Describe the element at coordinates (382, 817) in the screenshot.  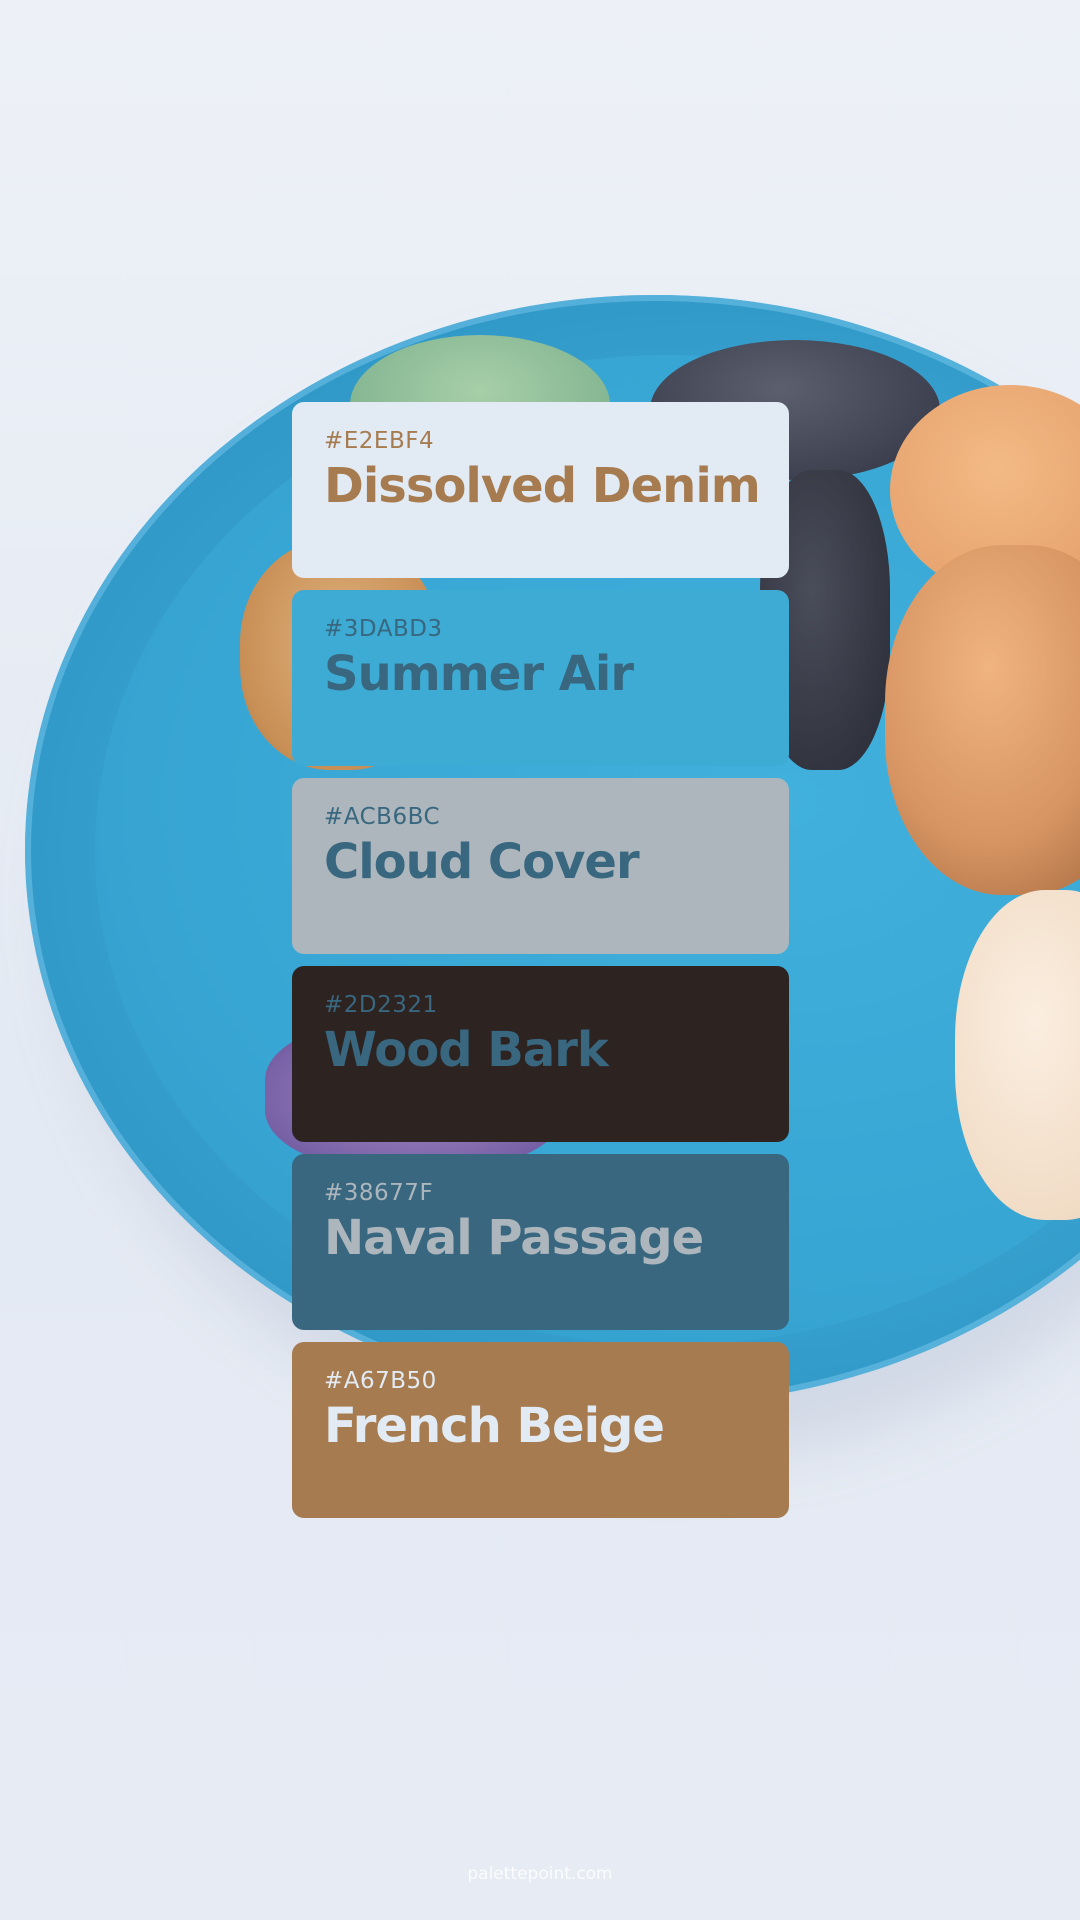
I see `swatch-hex-code: #ACB6BC` at that location.